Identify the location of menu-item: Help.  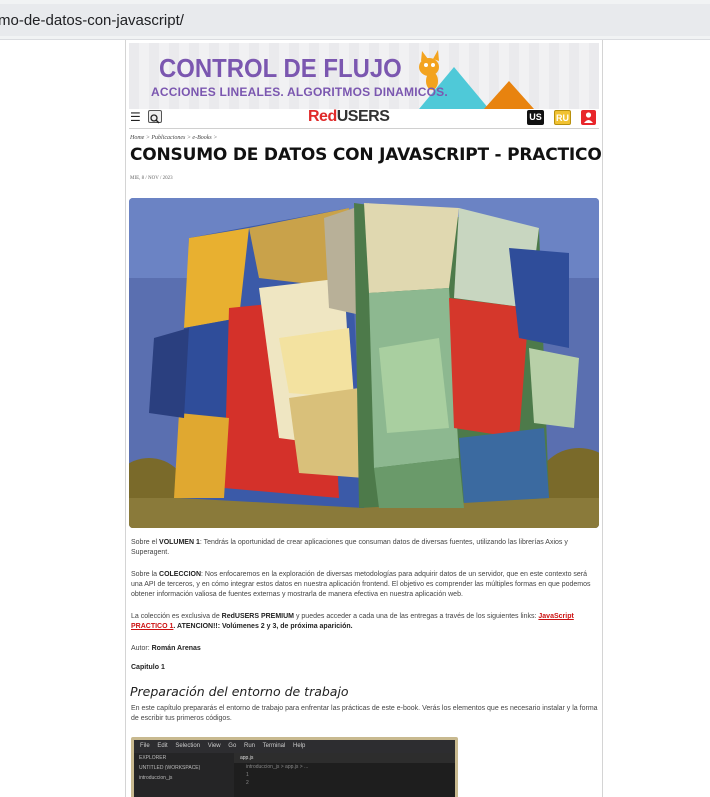
(299, 746).